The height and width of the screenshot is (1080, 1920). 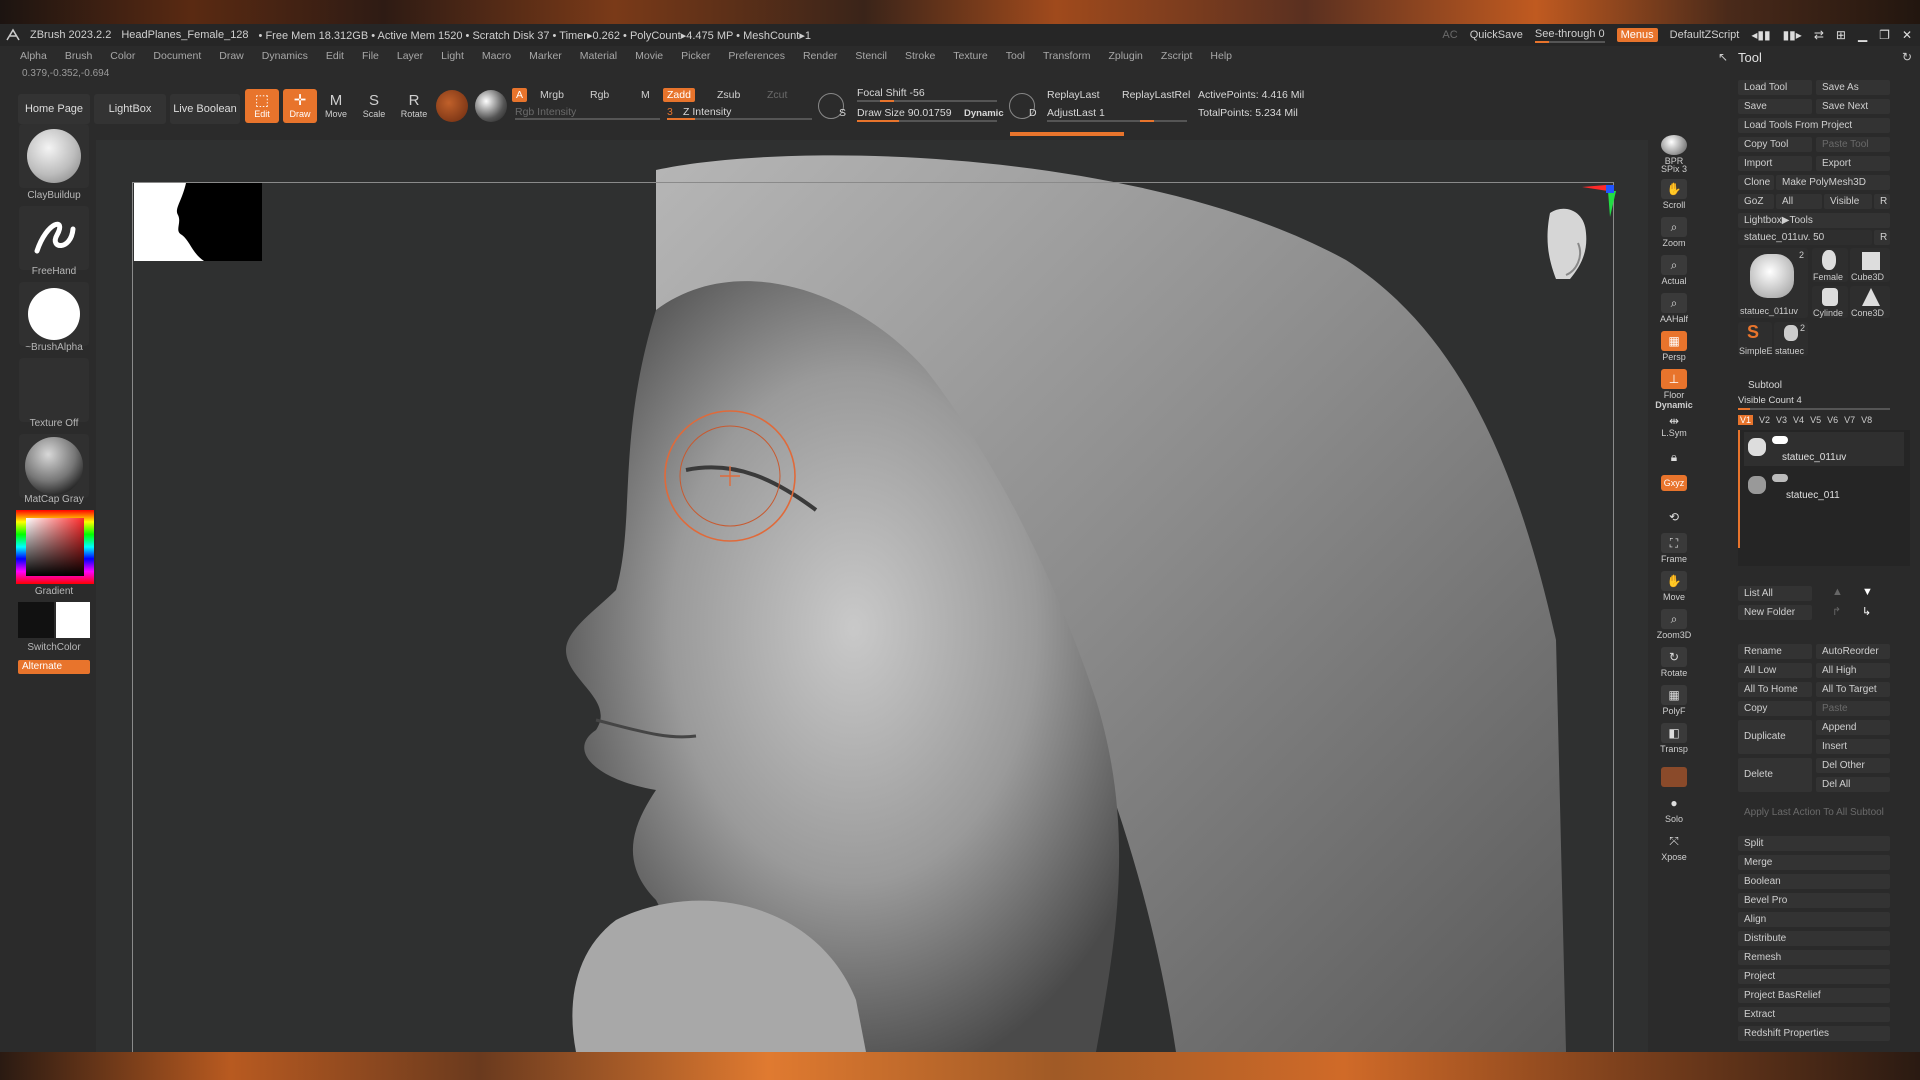 I want to click on menu-light: Light, so click(x=452, y=56).